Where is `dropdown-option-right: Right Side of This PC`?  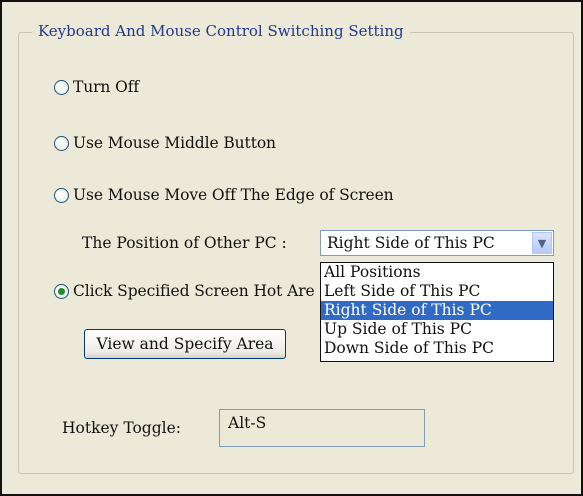 dropdown-option-right: Right Side of This PC is located at coordinates (437, 310).